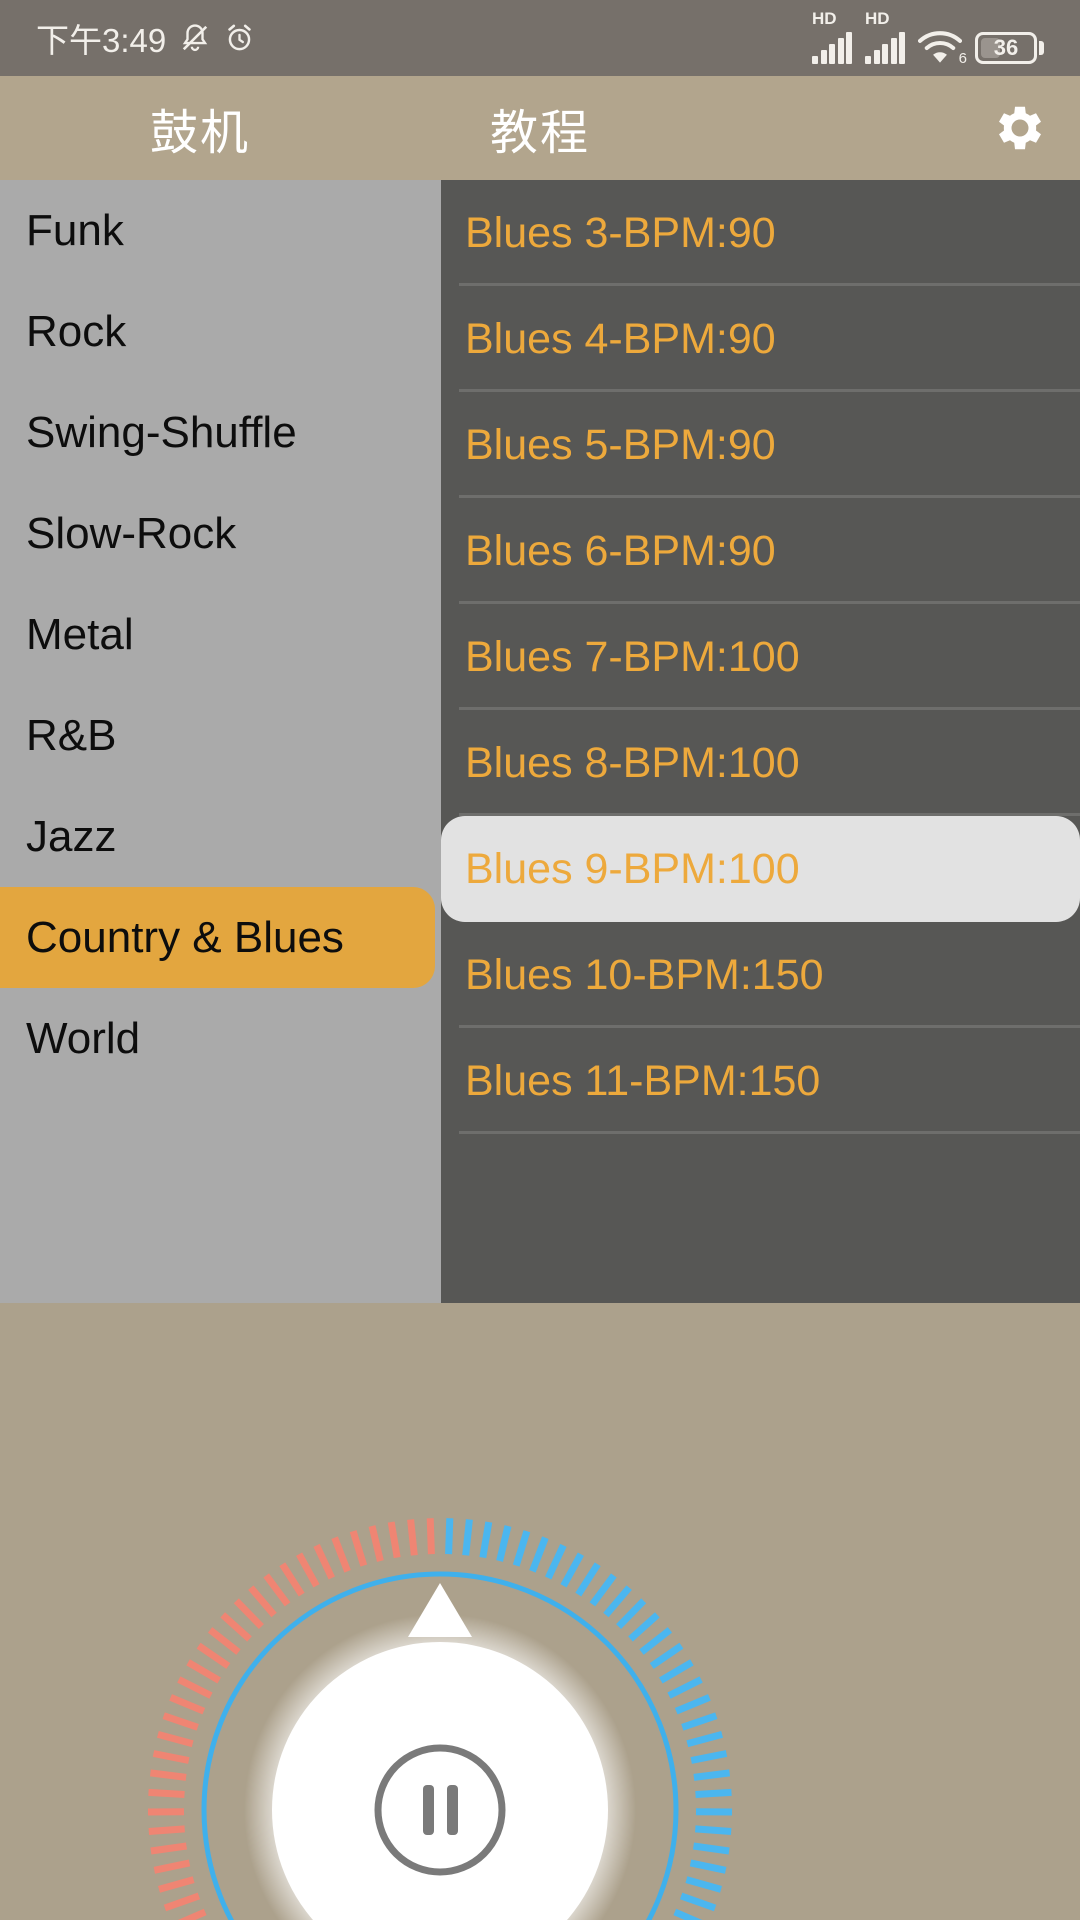 This screenshot has width=1080, height=1920. I want to click on list-item: Blues 3-BPM:90, so click(760, 233).